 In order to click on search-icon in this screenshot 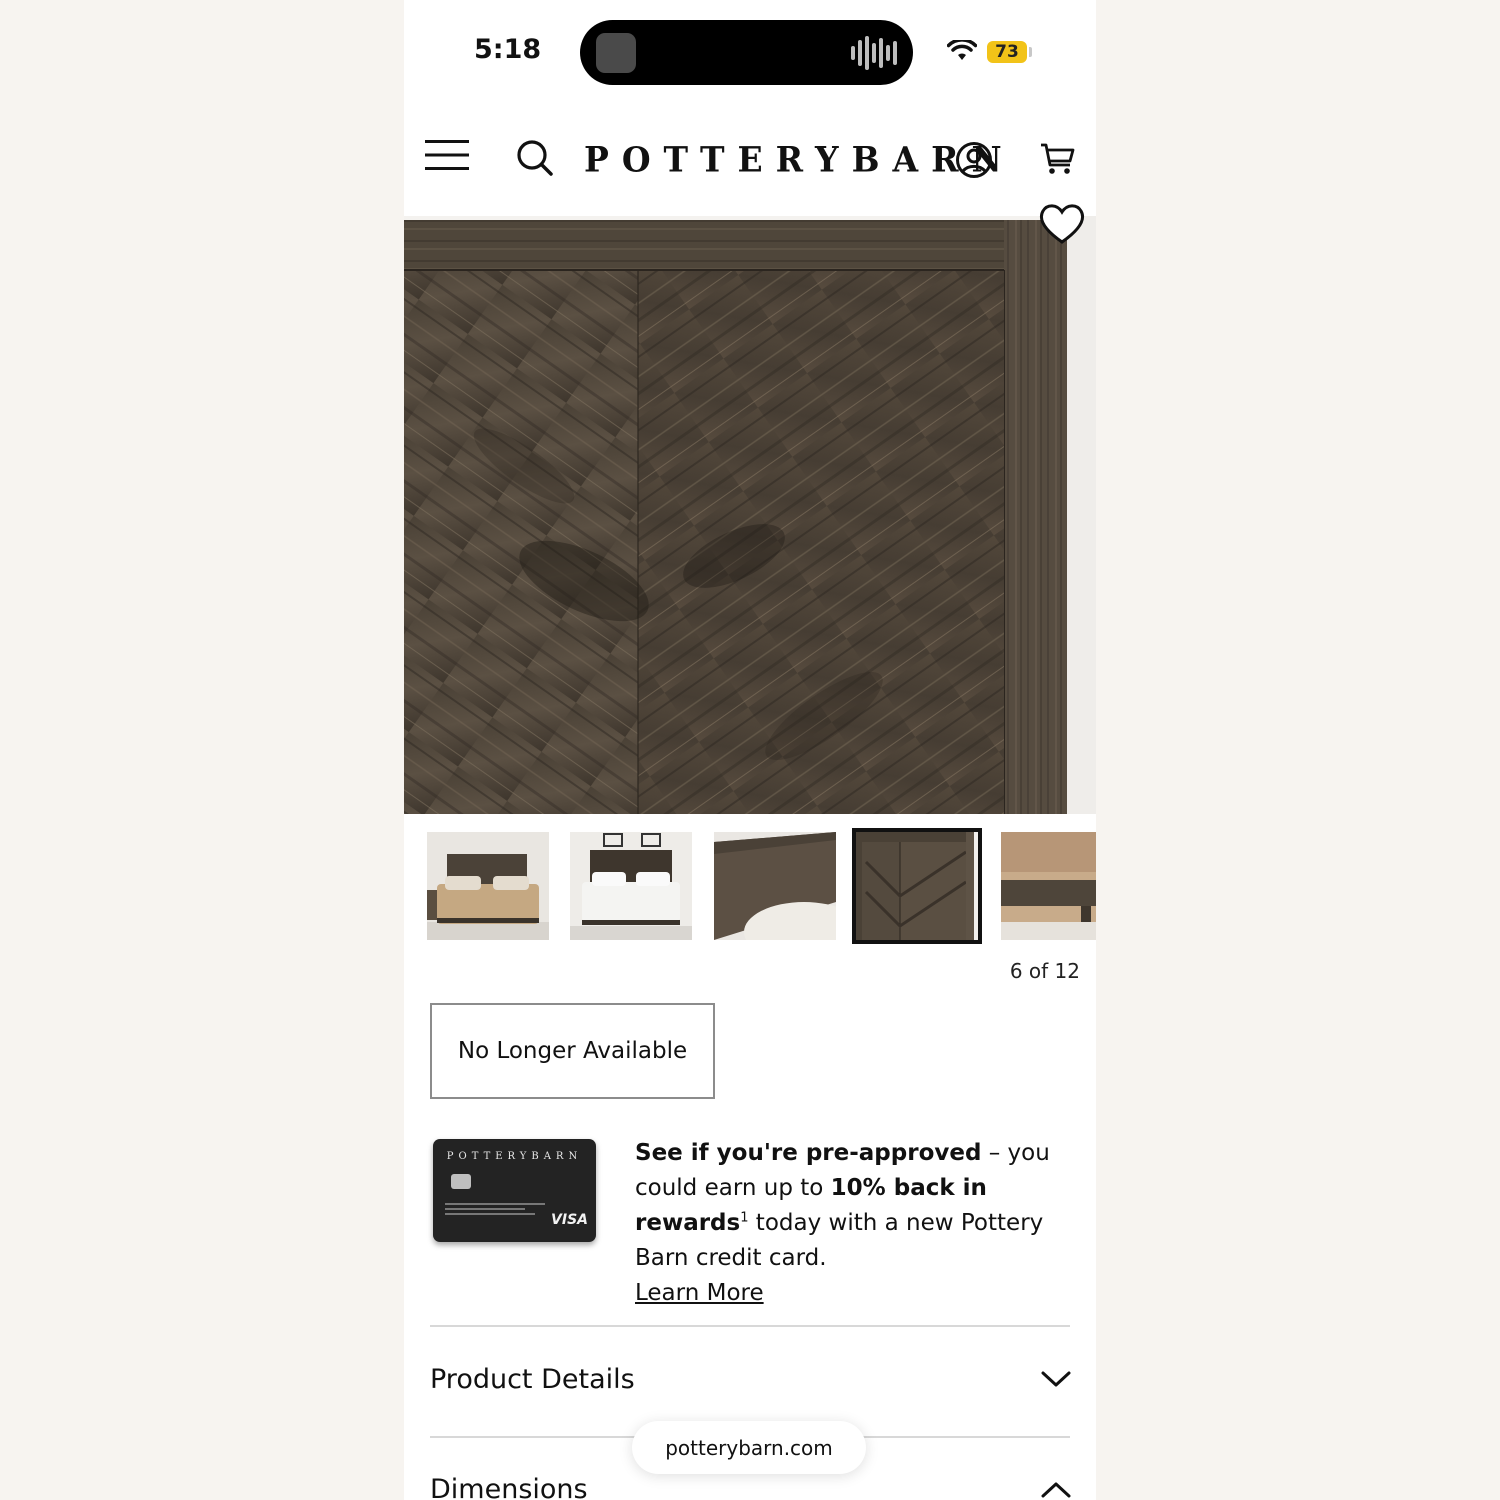, I will do `click(535, 158)`.